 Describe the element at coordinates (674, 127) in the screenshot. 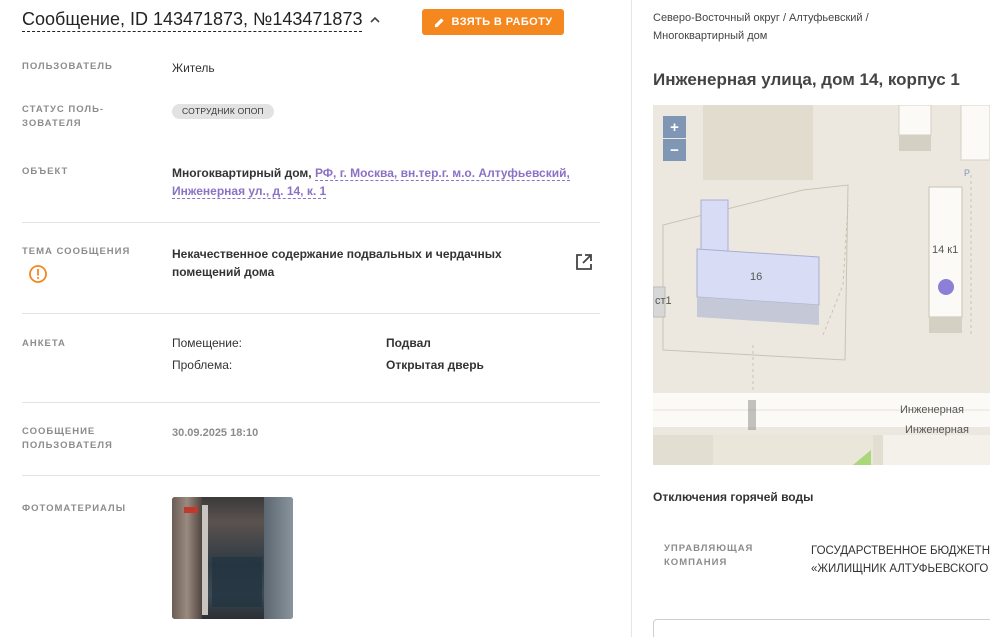

I see `zoom-in-button: +` at that location.